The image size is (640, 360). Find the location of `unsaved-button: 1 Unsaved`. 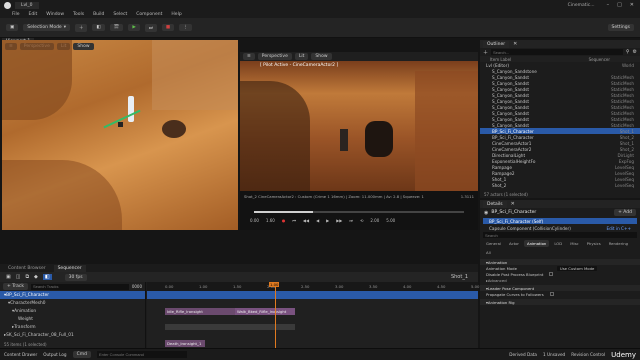

unsaved-button: 1 Unsaved is located at coordinates (554, 354).